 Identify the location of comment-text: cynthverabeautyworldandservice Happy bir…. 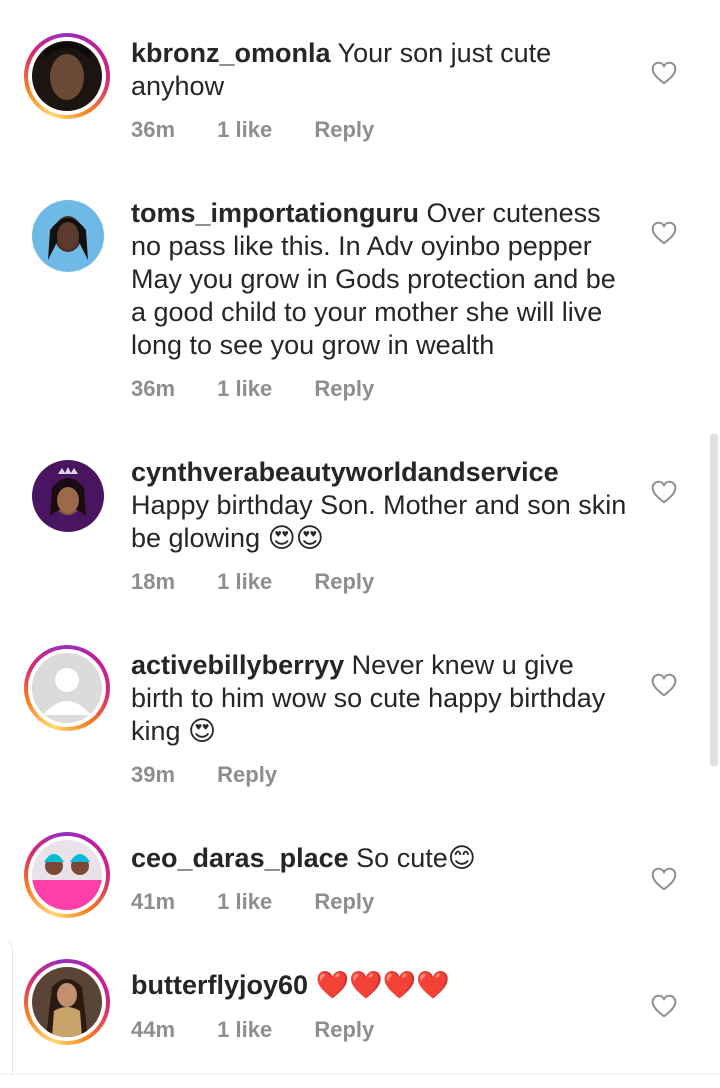
(381, 505).